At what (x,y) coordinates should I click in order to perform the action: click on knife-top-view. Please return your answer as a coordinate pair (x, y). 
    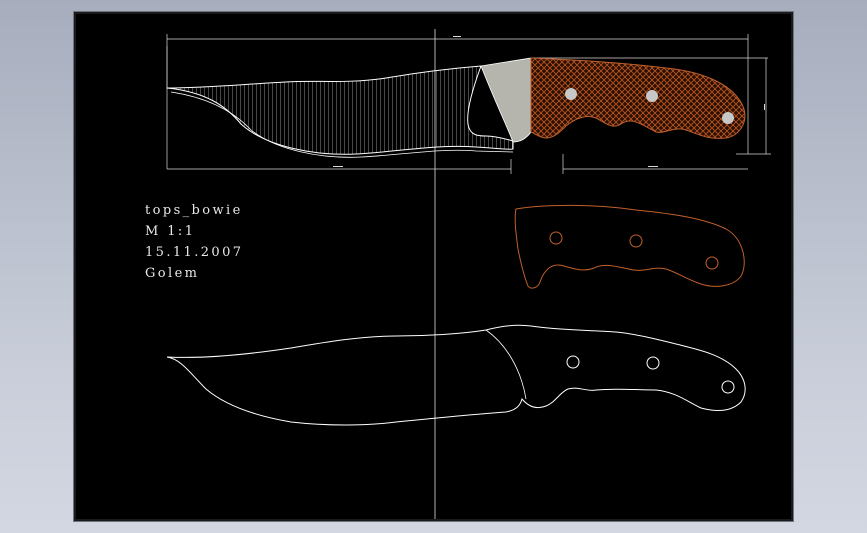
    Looking at the image, I should click on (456, 107).